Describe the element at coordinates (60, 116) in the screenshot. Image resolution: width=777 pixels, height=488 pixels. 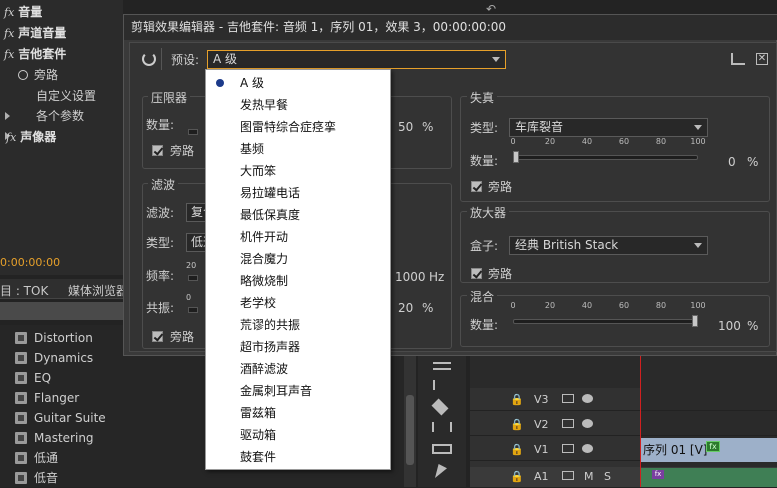
I see `params-item: 各个参数` at that location.